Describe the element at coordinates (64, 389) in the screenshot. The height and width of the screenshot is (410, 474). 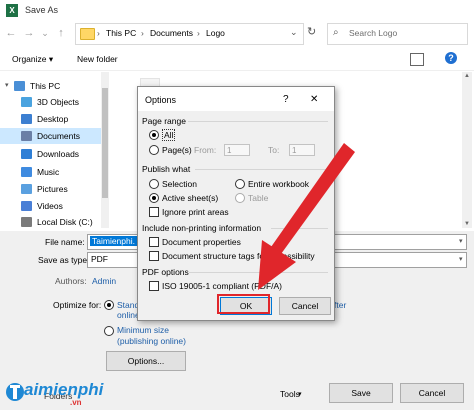
I see `watermark-brand: aimienphi` at that location.